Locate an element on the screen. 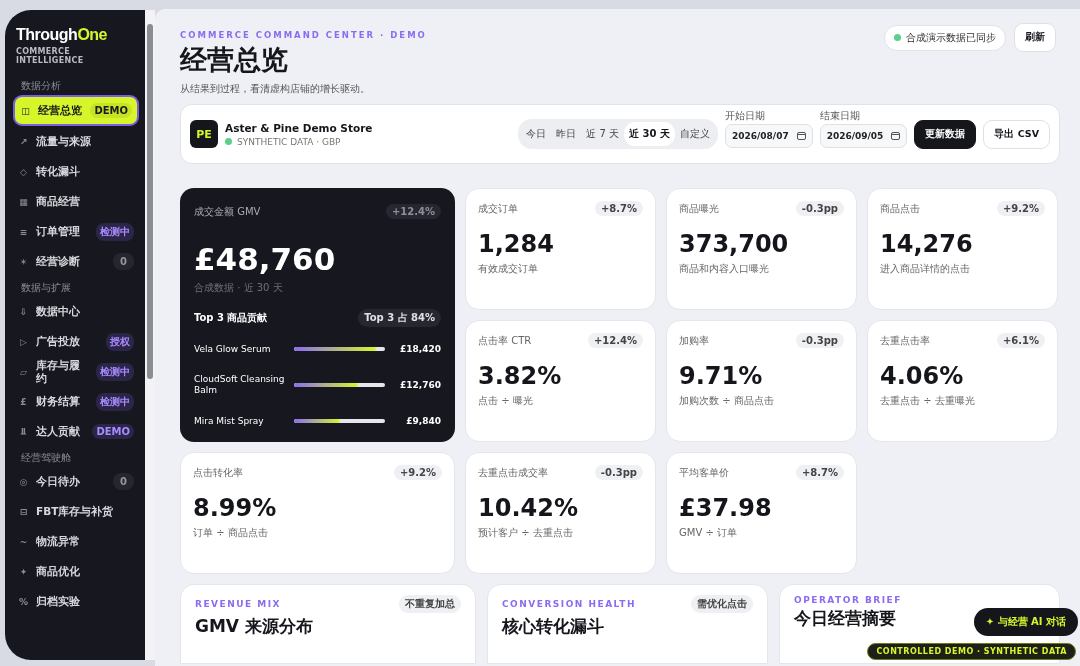  product-value: £9,840 is located at coordinates (423, 421).